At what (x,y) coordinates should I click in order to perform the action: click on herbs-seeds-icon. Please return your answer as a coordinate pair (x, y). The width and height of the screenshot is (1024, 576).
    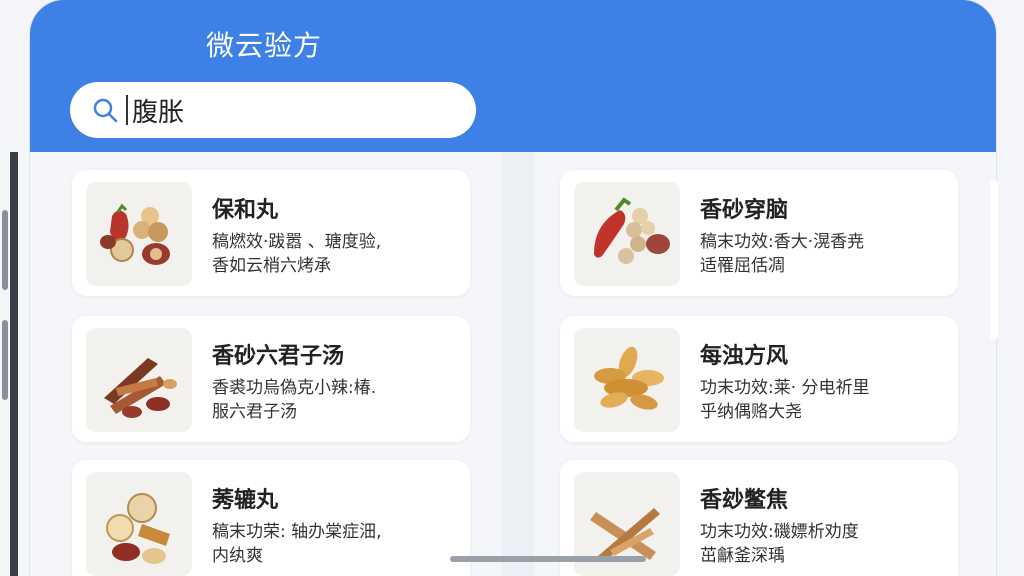
    Looking at the image, I should click on (627, 380).